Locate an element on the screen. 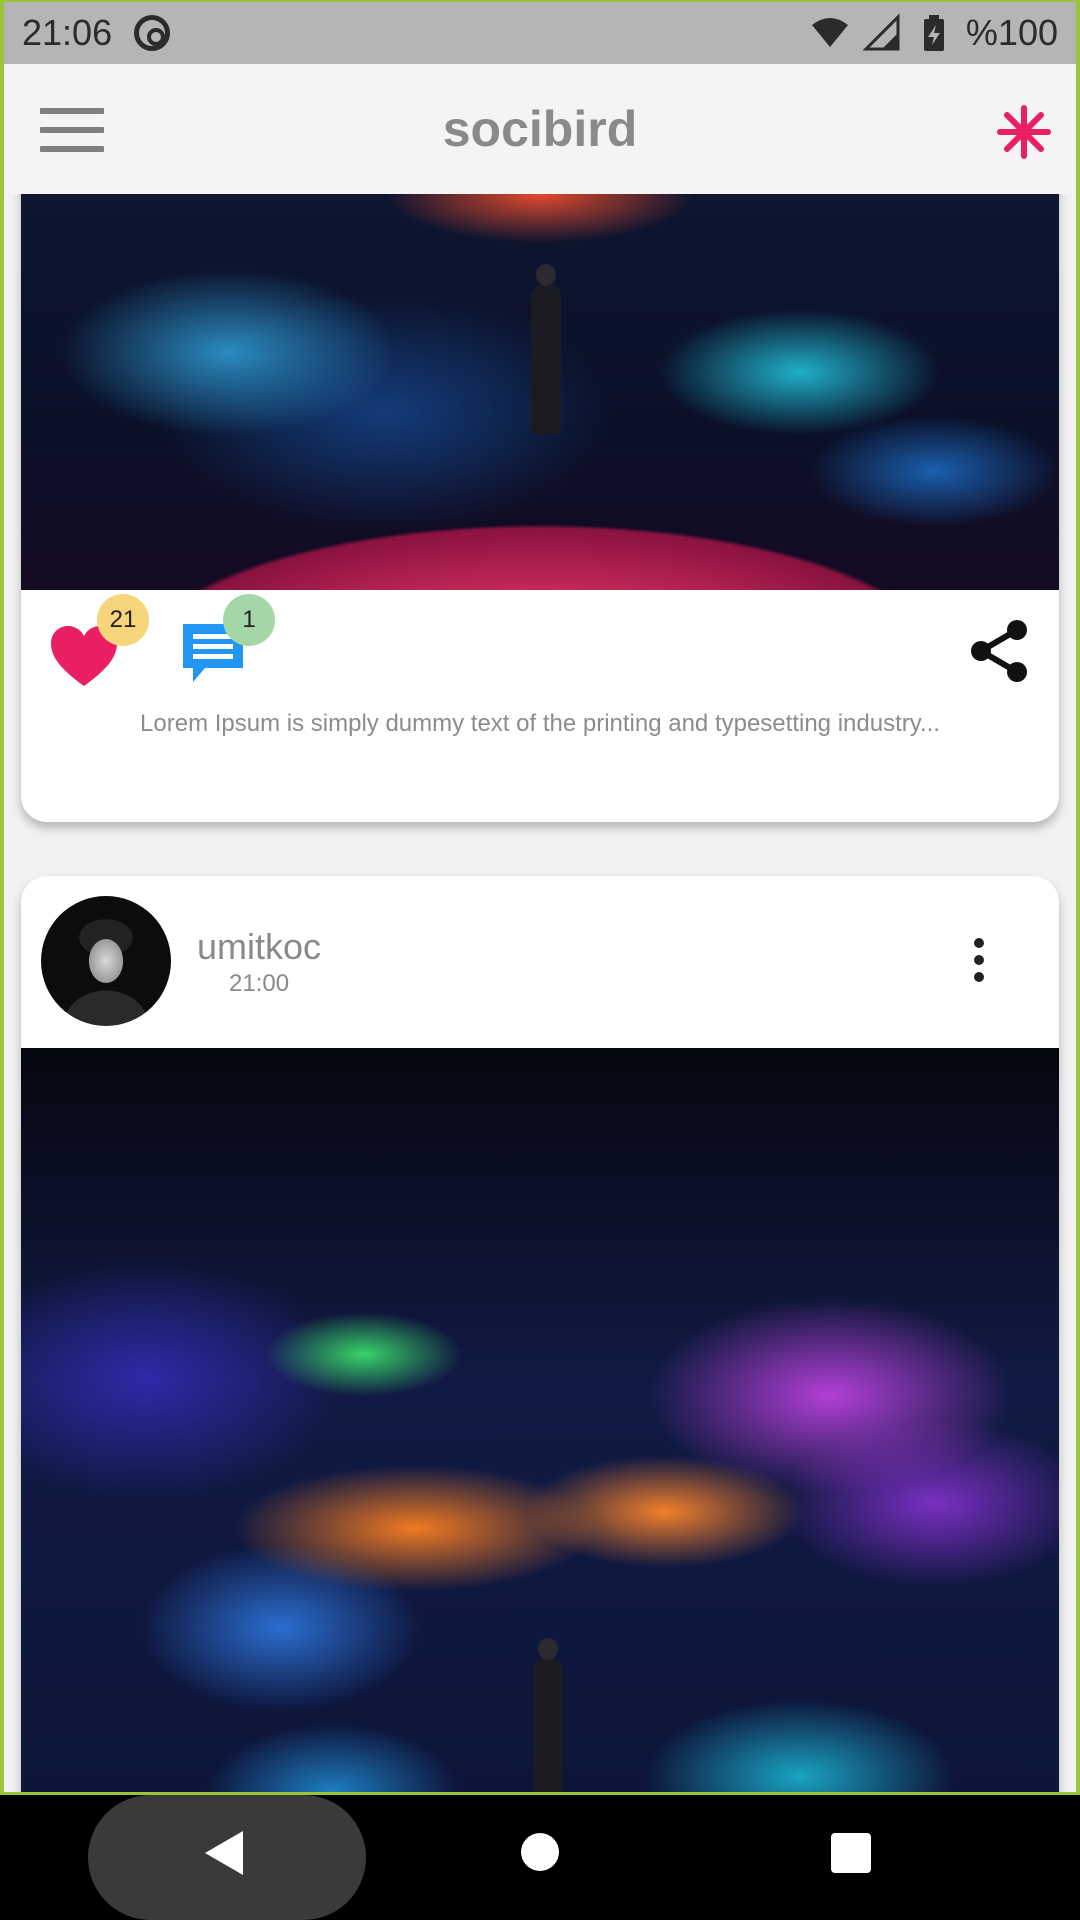 The height and width of the screenshot is (1920, 1080). wifi-icon is located at coordinates (829, 32).